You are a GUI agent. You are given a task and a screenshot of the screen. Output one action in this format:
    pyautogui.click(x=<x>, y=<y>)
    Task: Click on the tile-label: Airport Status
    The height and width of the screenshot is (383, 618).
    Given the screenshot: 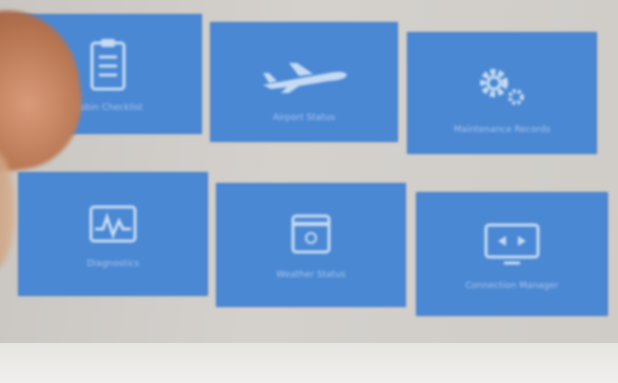 What is the action you would take?
    pyautogui.click(x=304, y=118)
    